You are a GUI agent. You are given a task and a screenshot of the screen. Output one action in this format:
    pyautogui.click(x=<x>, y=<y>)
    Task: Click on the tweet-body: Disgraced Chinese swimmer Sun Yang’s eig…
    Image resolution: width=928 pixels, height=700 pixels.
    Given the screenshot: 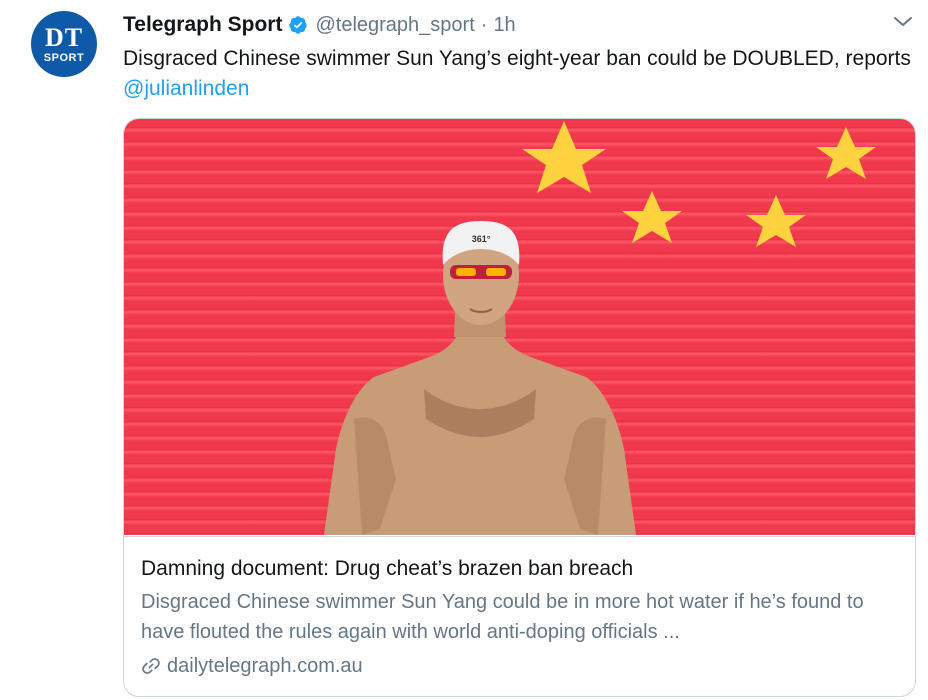 What is the action you would take?
    pyautogui.click(x=517, y=58)
    